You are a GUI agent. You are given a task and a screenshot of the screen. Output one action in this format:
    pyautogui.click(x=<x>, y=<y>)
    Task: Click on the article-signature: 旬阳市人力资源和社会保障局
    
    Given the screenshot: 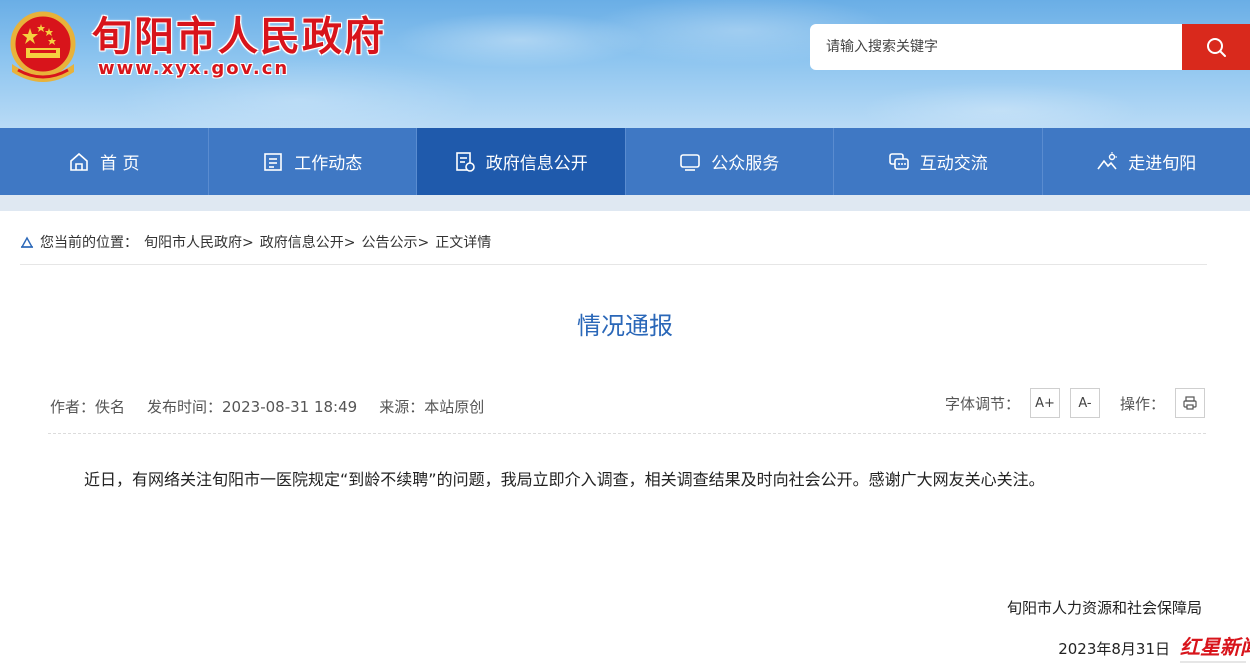 What is the action you would take?
    pyautogui.click(x=1104, y=608)
    